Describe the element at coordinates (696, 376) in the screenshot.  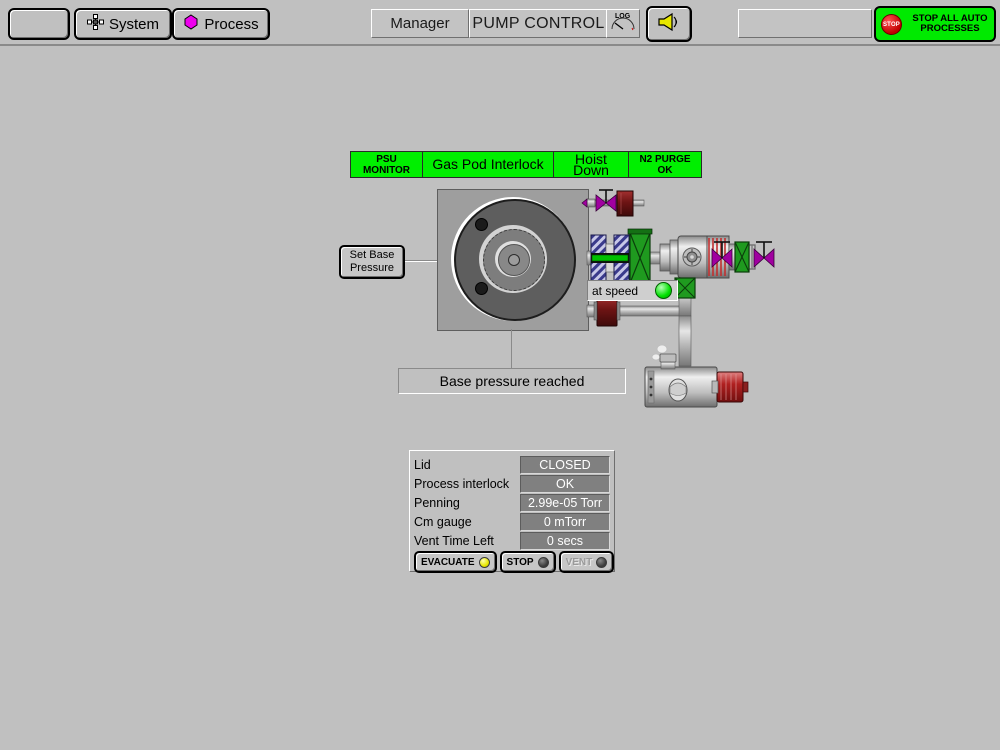
I see `roughing-pump` at that location.